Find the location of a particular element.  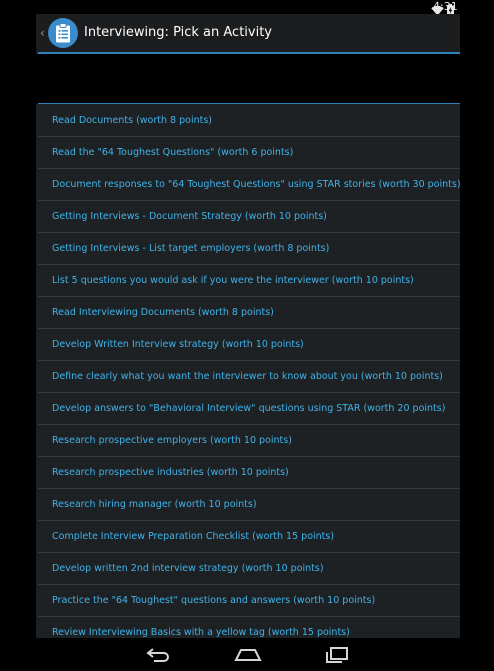

recents-icon is located at coordinates (337, 655).